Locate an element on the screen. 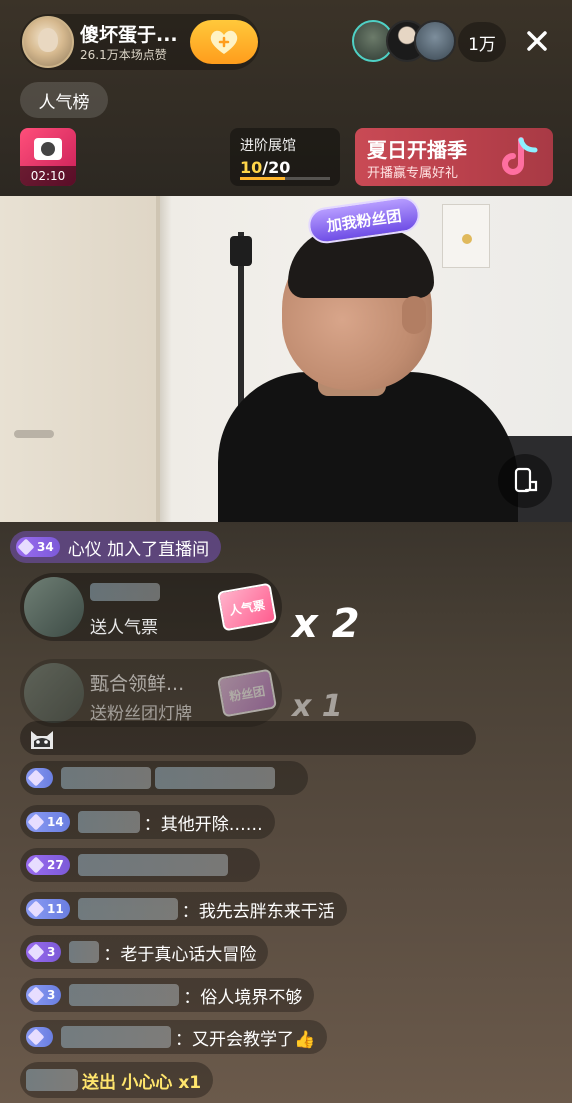 Image resolution: width=572 pixels, height=1103 pixels. door-handle is located at coordinates (34, 434).